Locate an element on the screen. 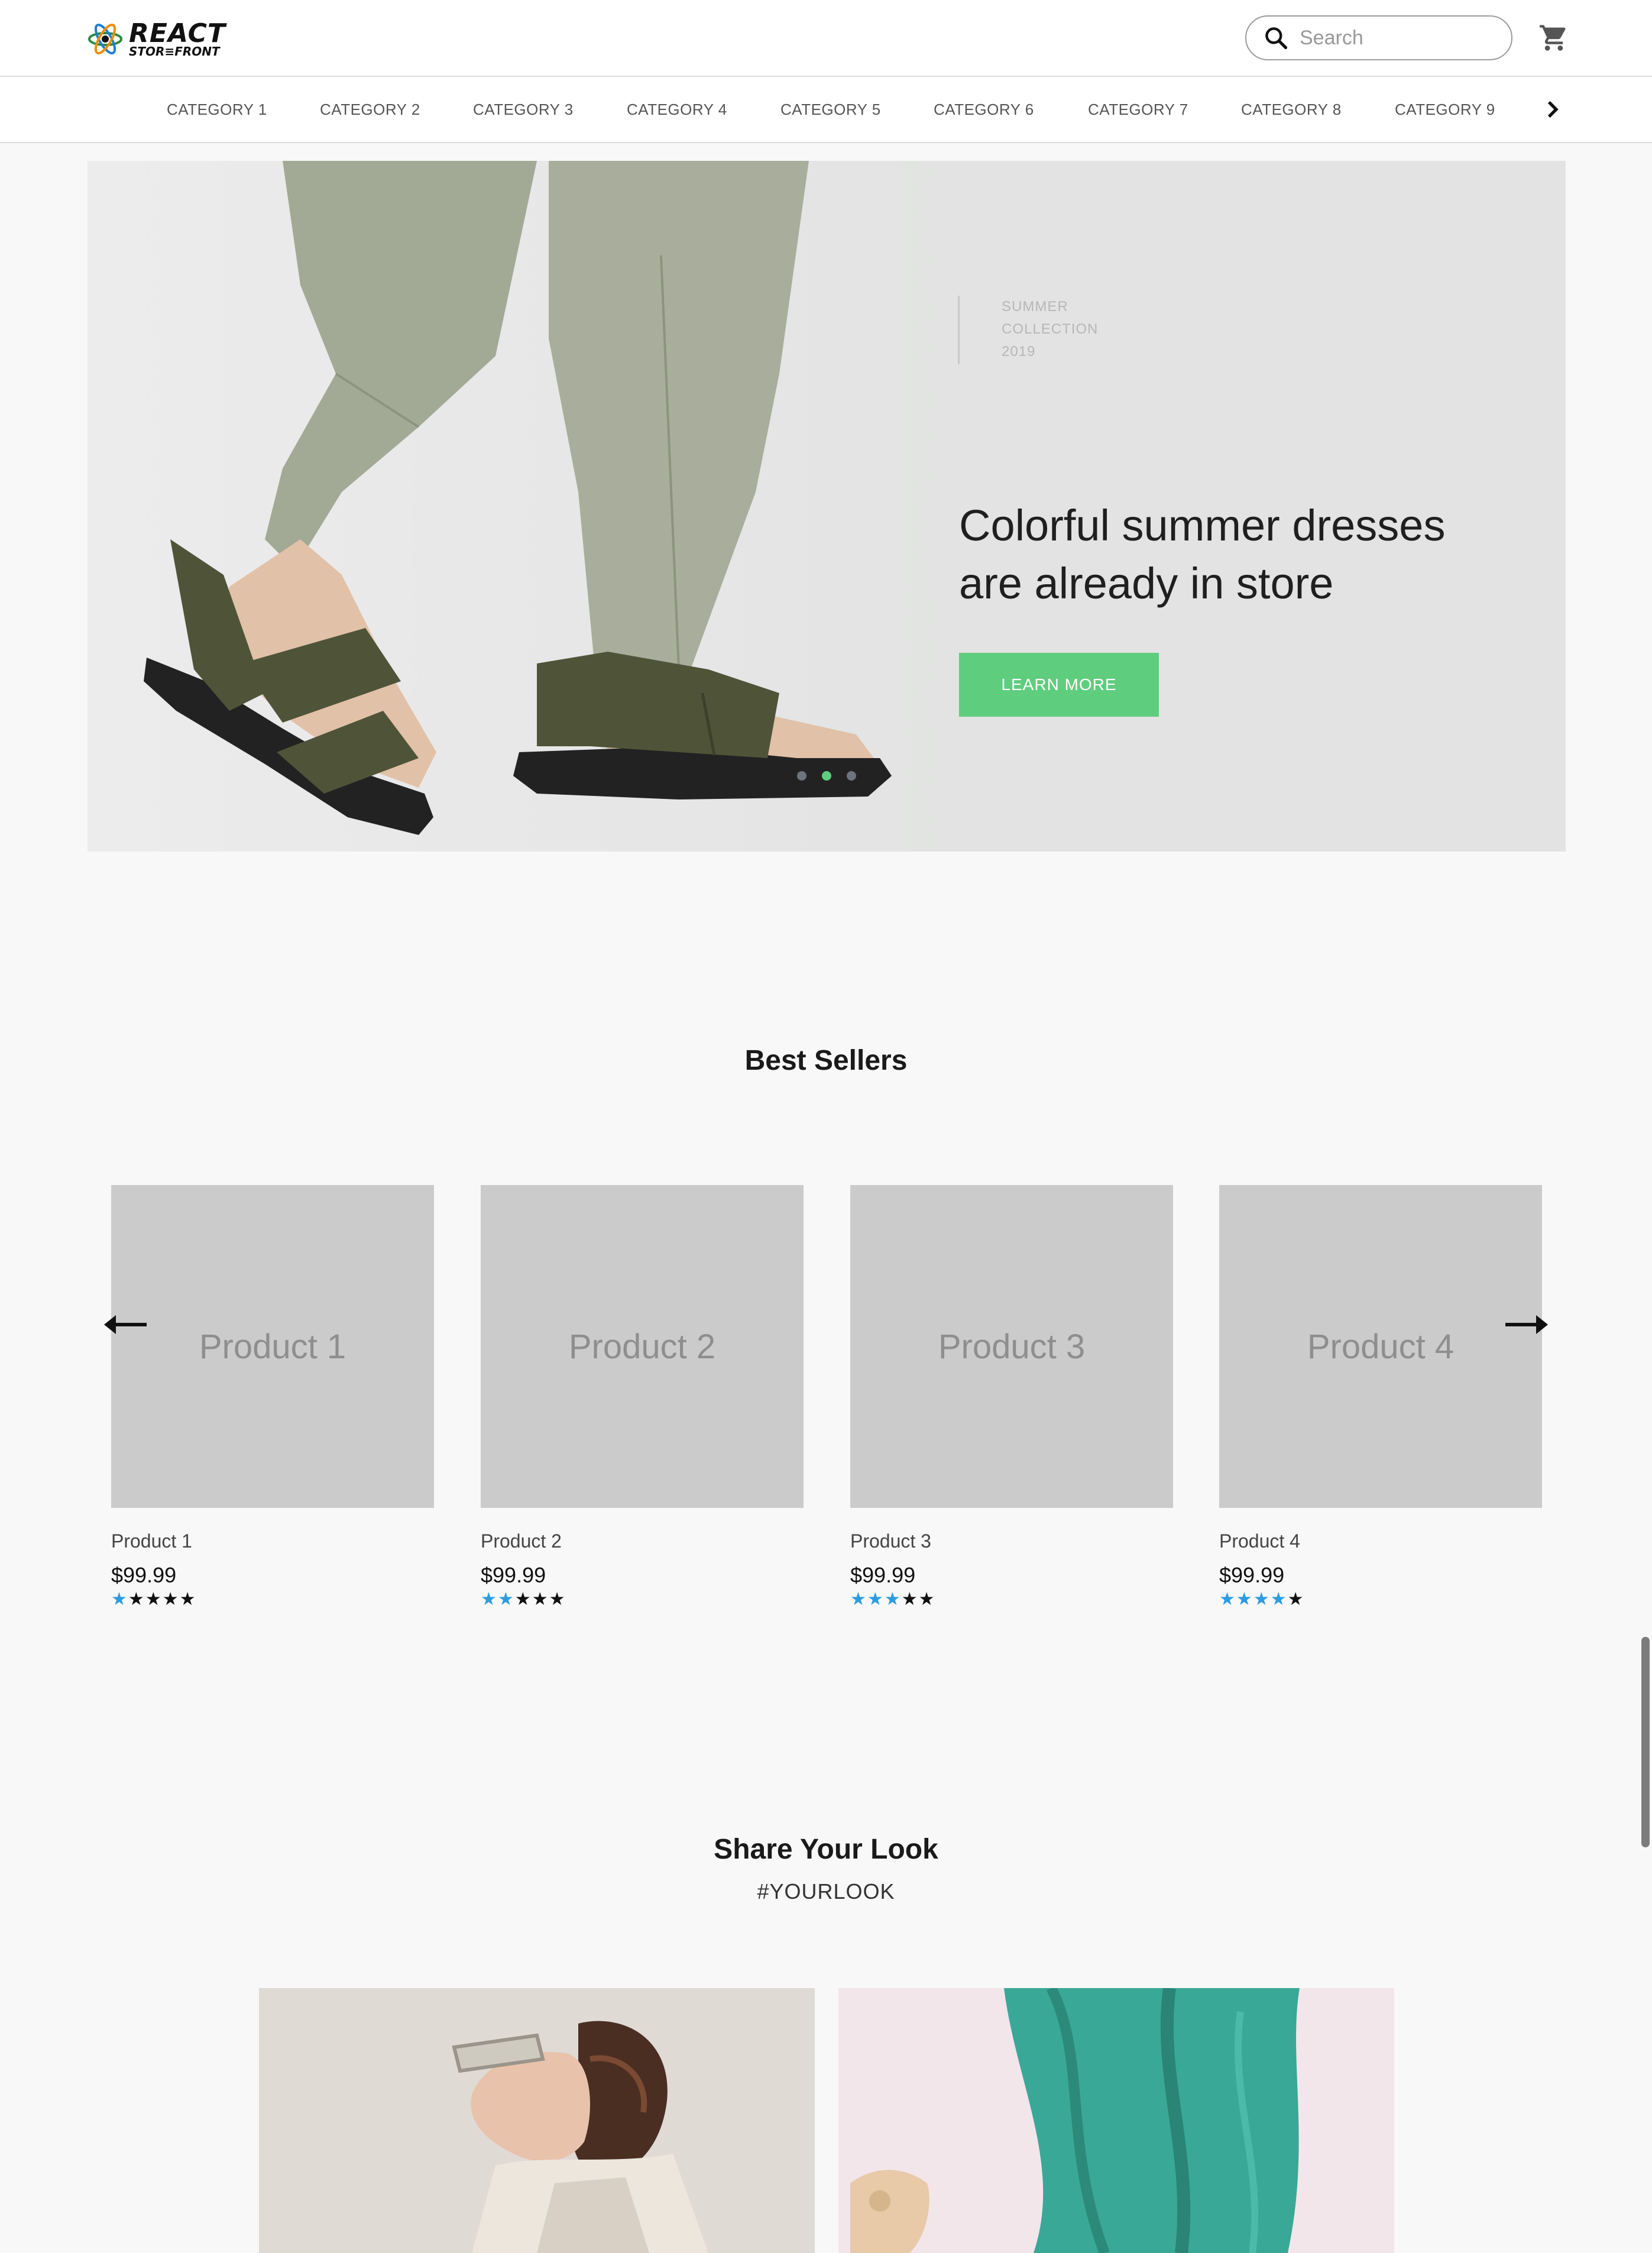 This screenshot has height=2253, width=1652. page-scrollbar is located at coordinates (1645, 1742).